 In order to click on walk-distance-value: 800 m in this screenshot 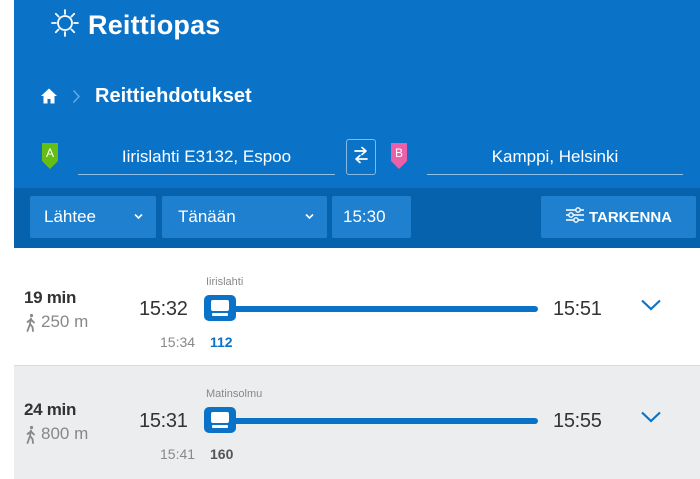, I will do `click(65, 433)`.